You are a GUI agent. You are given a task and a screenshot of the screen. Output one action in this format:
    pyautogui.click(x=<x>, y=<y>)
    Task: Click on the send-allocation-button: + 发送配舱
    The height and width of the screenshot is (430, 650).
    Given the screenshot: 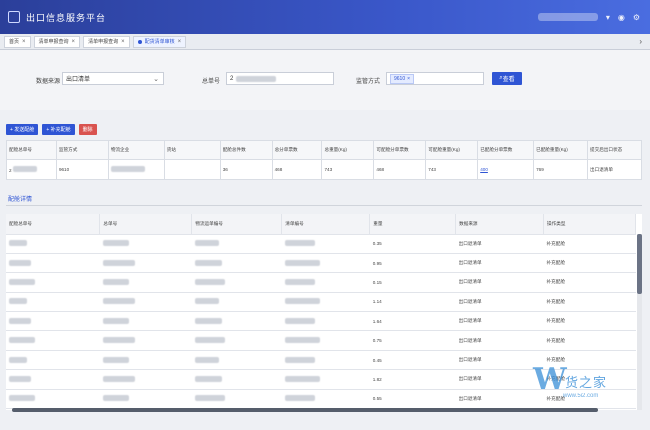 What is the action you would take?
    pyautogui.click(x=22, y=129)
    